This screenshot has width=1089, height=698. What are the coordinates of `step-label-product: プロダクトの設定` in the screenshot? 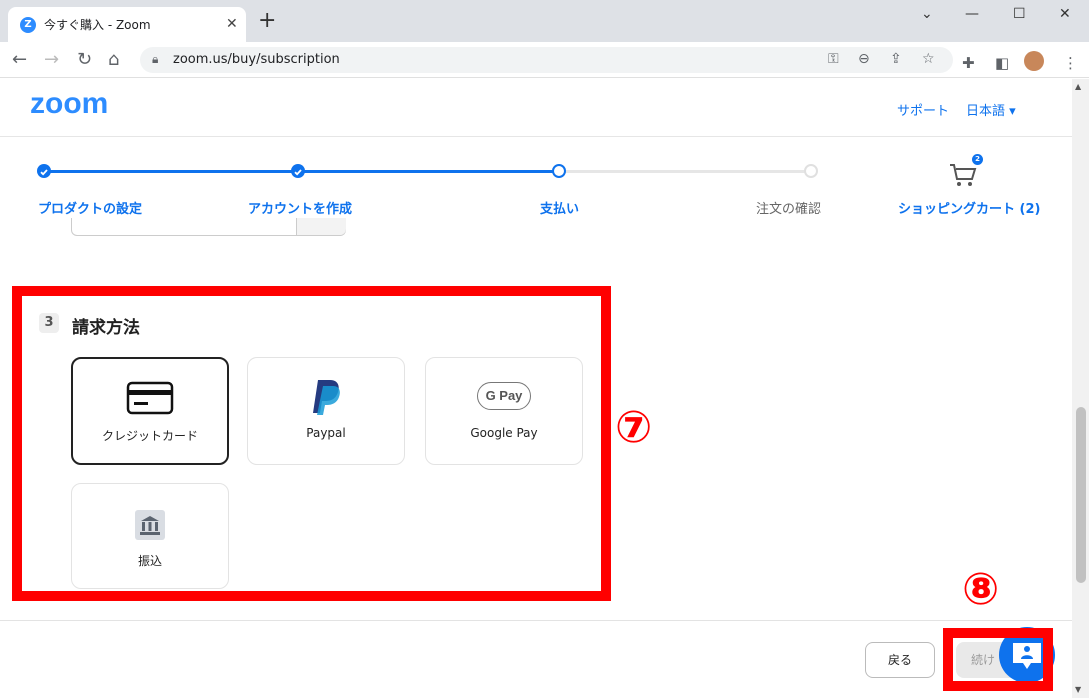 It's located at (90, 209).